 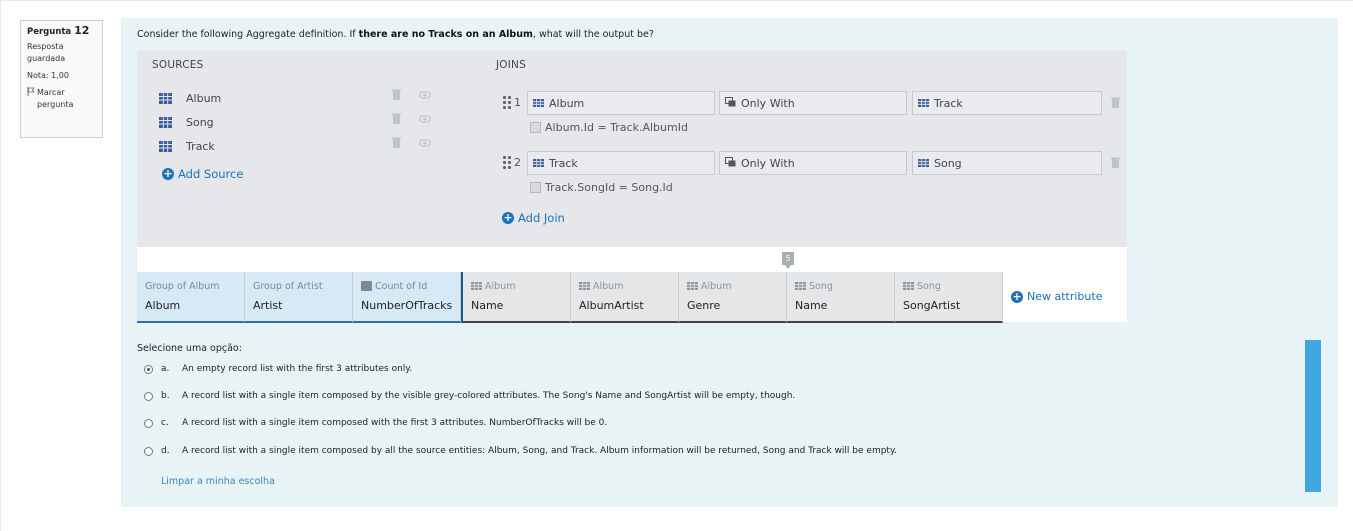 I want to click on grade-text: Nota: 1,00, so click(x=48, y=75).